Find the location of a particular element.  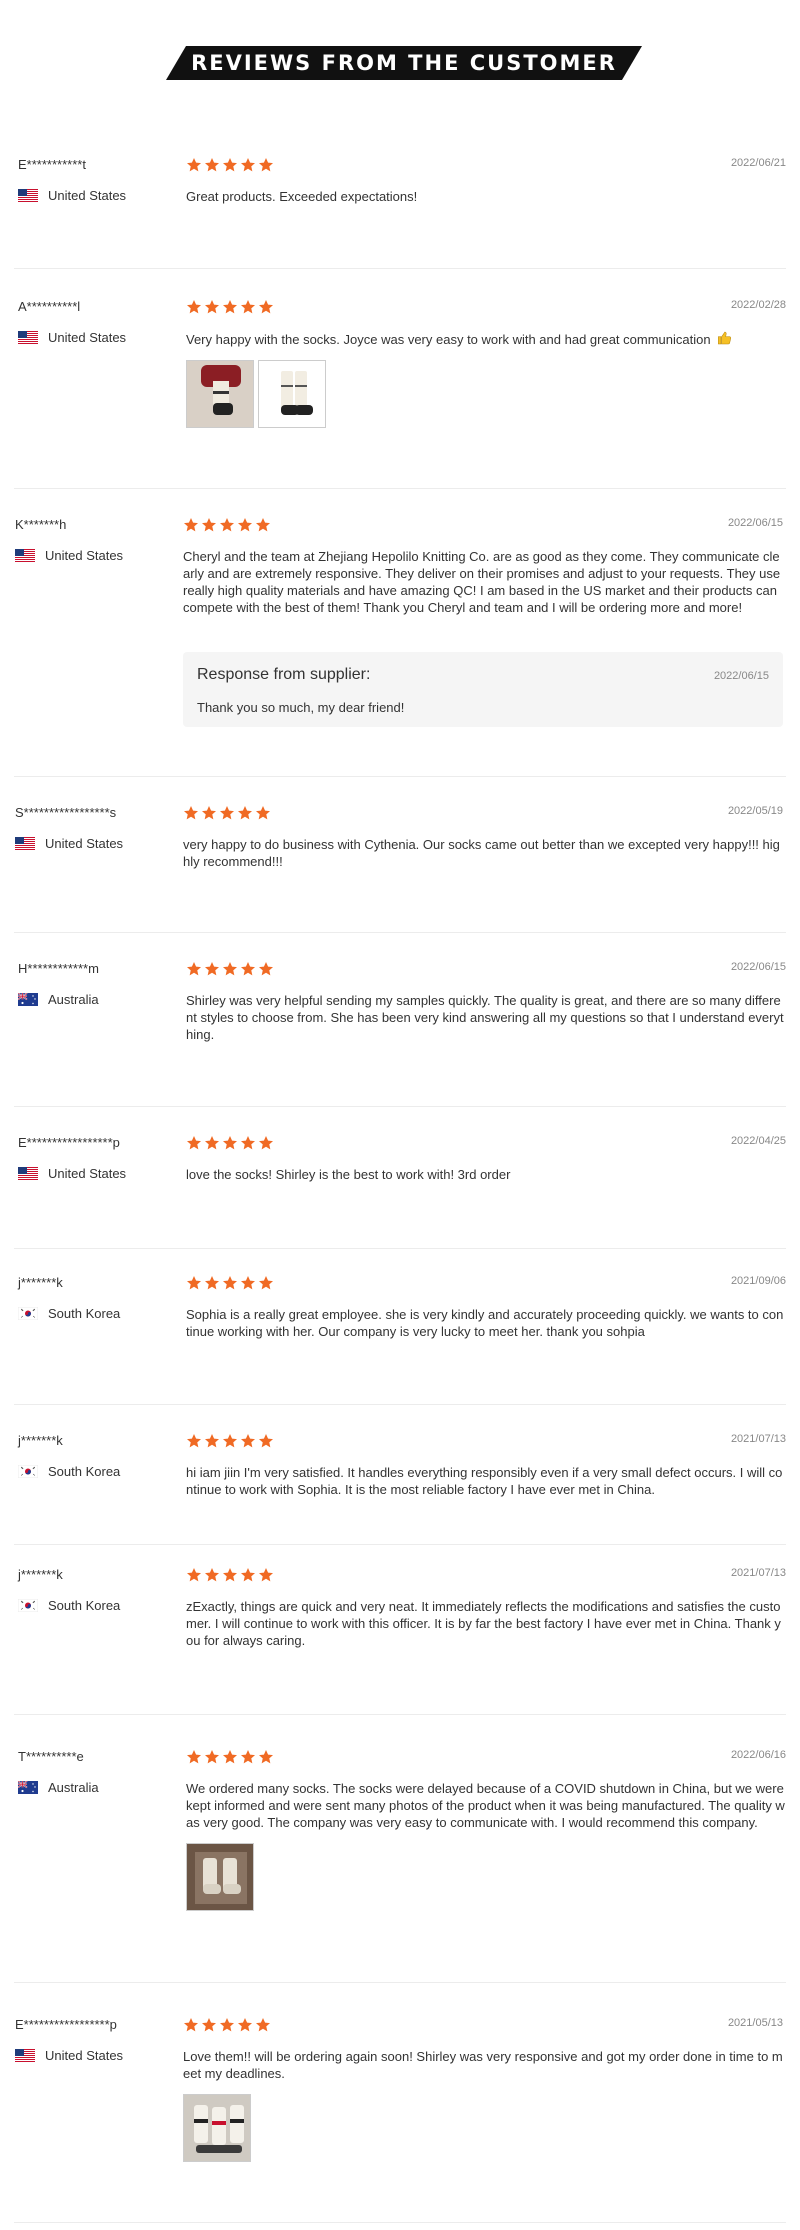

section-title-banner: REVIEWS FROM THE CUSTOMER is located at coordinates (404, 63).